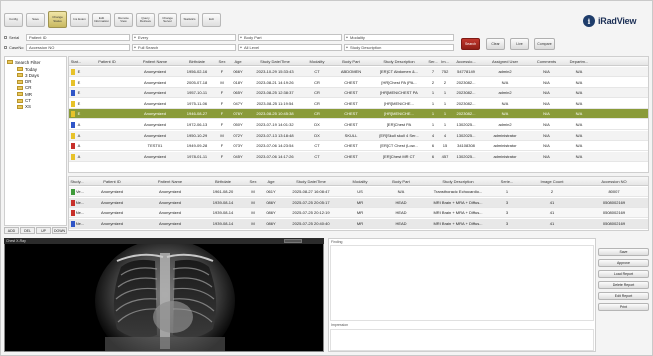 The image size is (653, 356). What do you see at coordinates (445, 156) in the screenshot?
I see `cell-images: 457` at bounding box center [445, 156].